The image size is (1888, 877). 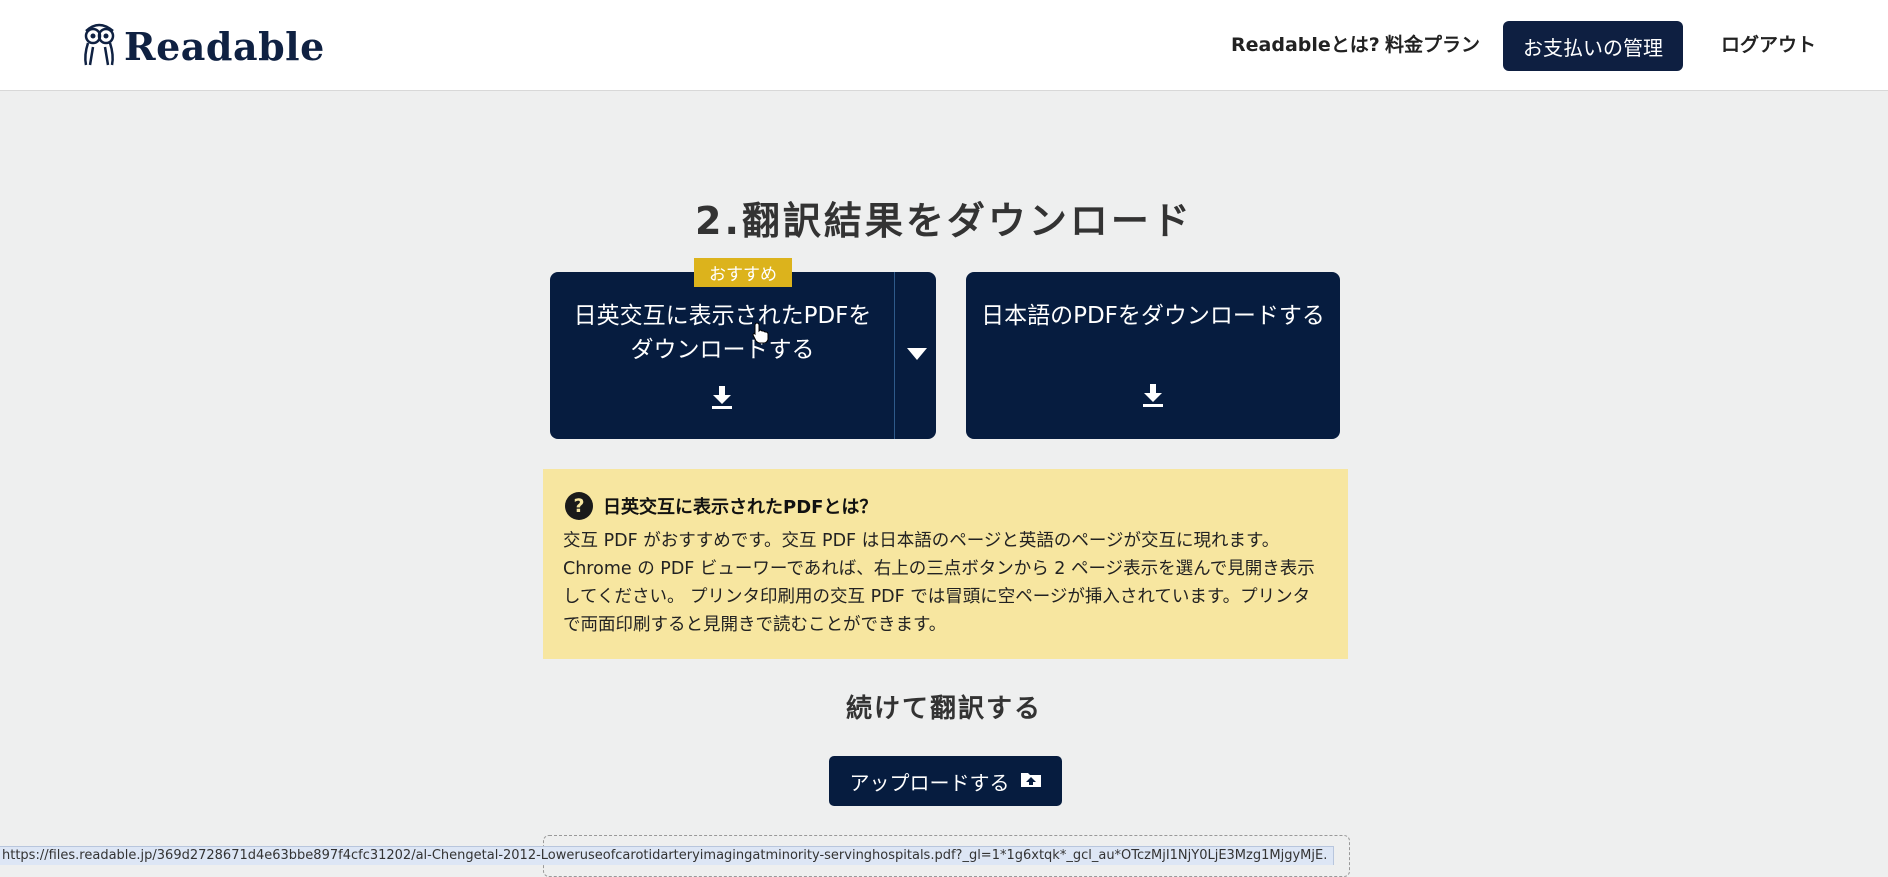 I want to click on billing-management-button: お支払いの管理, so click(x=1593, y=46).